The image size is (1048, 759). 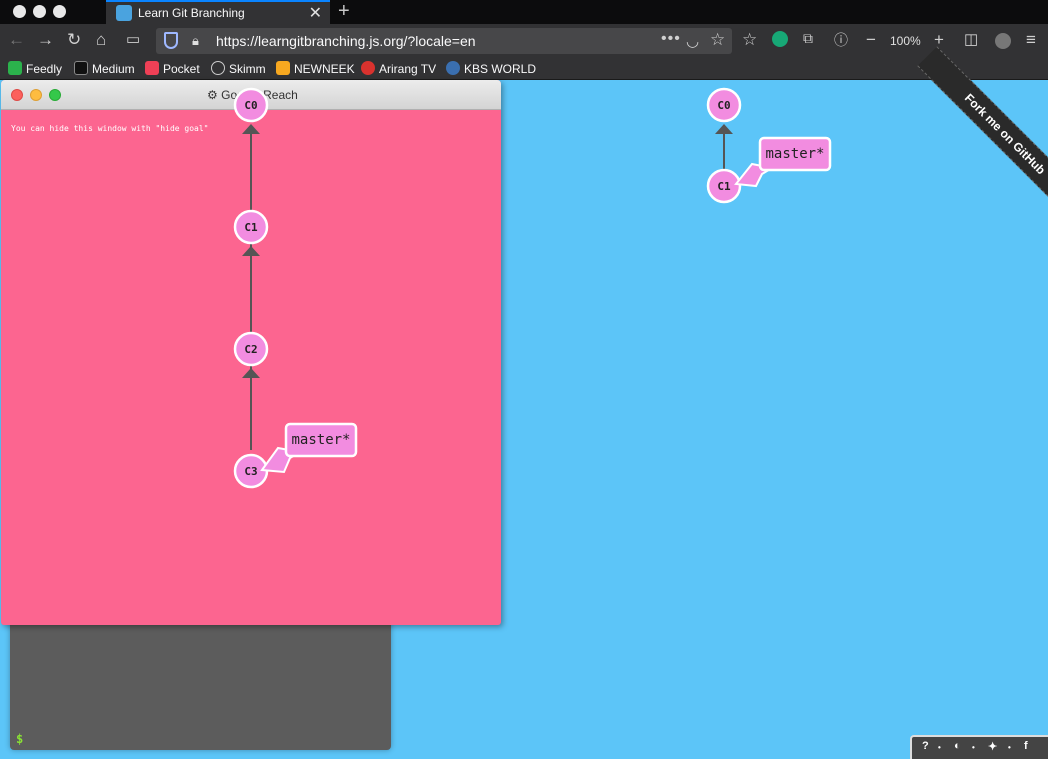 What do you see at coordinates (45, 40) in the screenshot?
I see `forward-icon: →` at bounding box center [45, 40].